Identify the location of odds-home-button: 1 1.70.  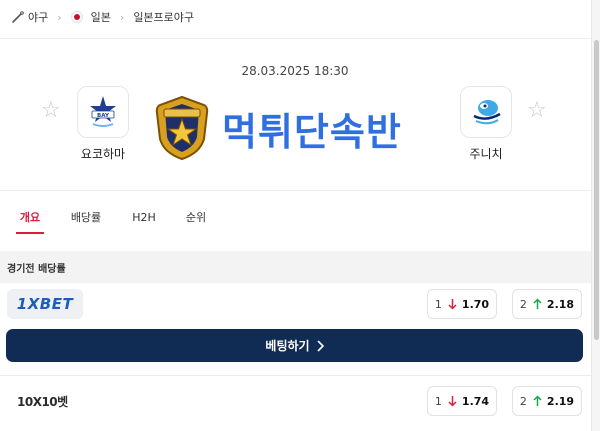
(462, 304).